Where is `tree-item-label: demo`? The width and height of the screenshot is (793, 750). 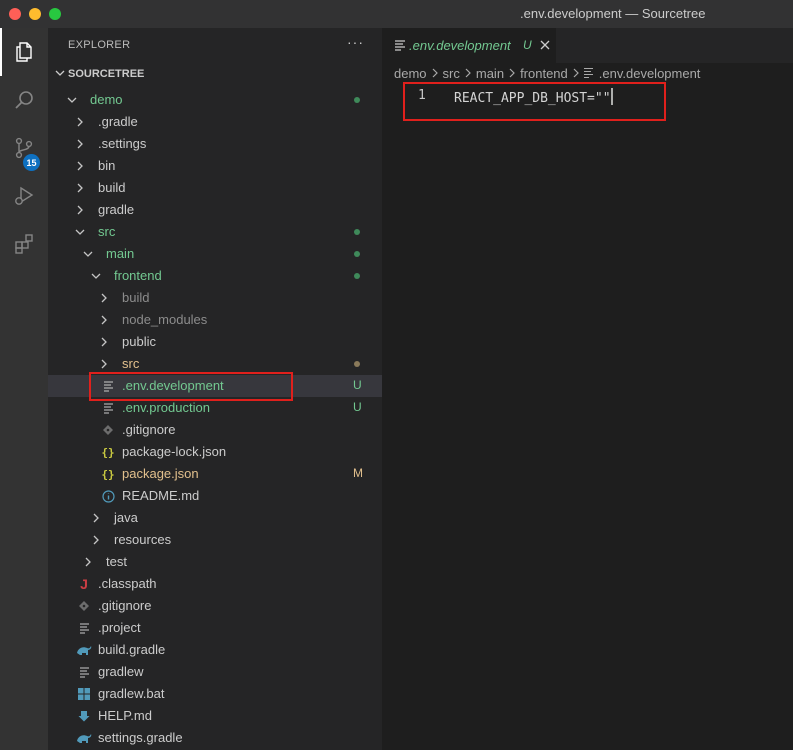 tree-item-label: demo is located at coordinates (106, 99).